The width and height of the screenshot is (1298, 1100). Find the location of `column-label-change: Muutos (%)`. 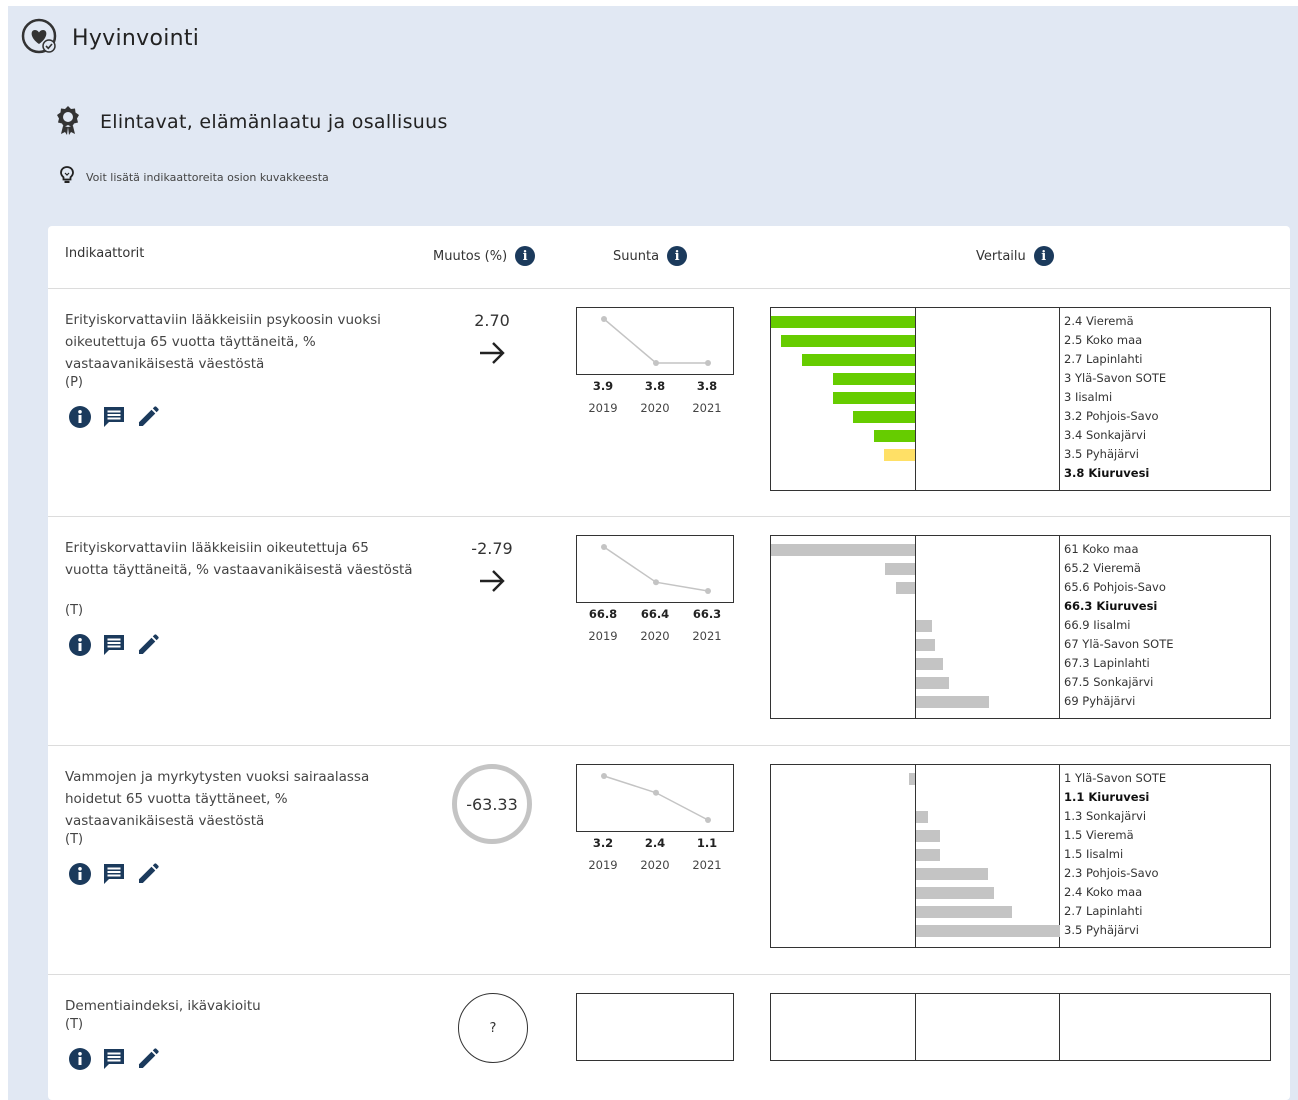

column-label-change: Muutos (%) is located at coordinates (470, 256).